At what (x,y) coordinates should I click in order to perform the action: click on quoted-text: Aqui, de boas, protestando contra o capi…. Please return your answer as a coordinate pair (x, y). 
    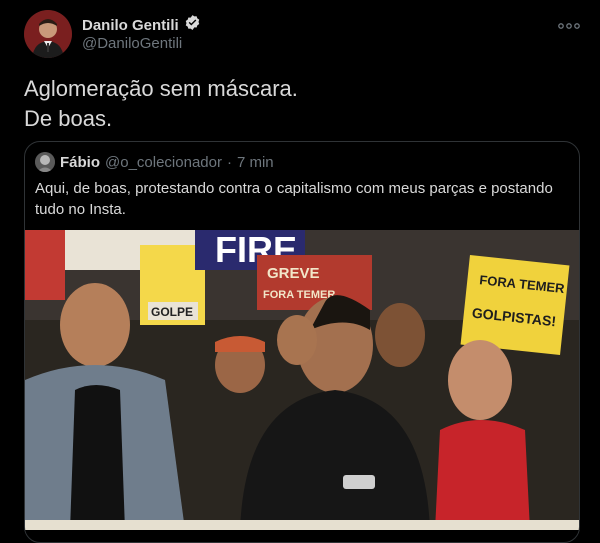
    Looking at the image, I should click on (294, 199).